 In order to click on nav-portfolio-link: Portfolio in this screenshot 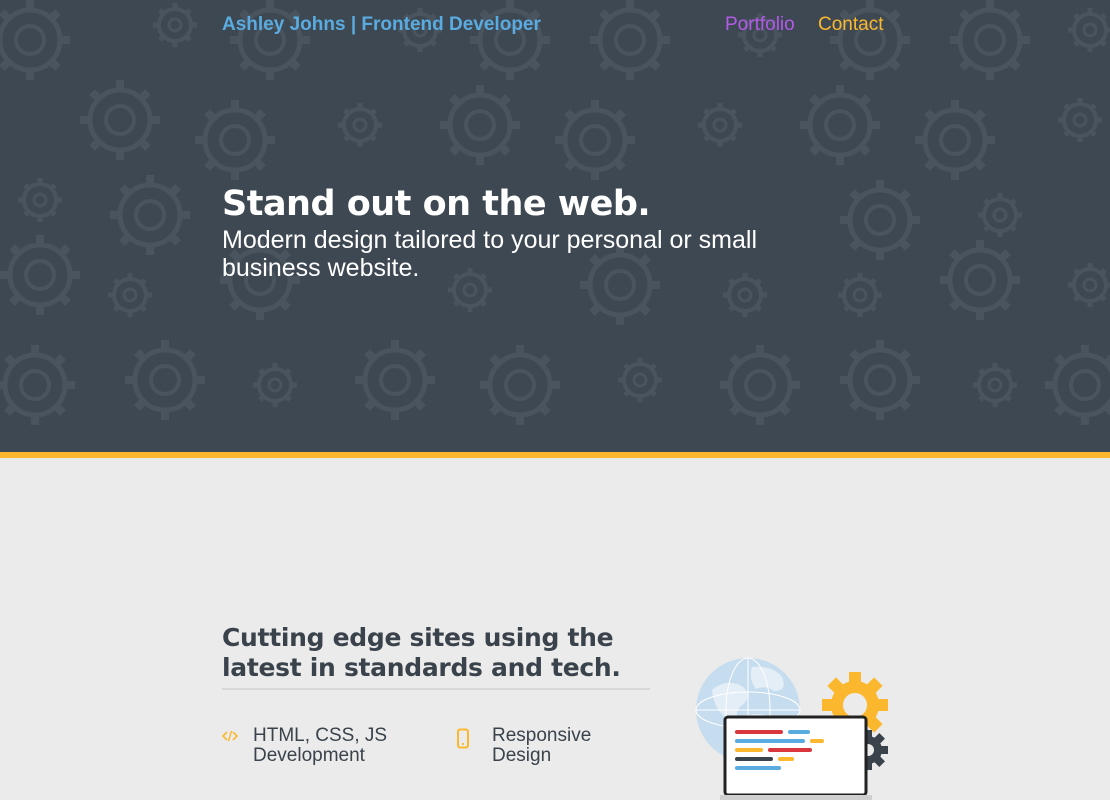, I will do `click(760, 25)`.